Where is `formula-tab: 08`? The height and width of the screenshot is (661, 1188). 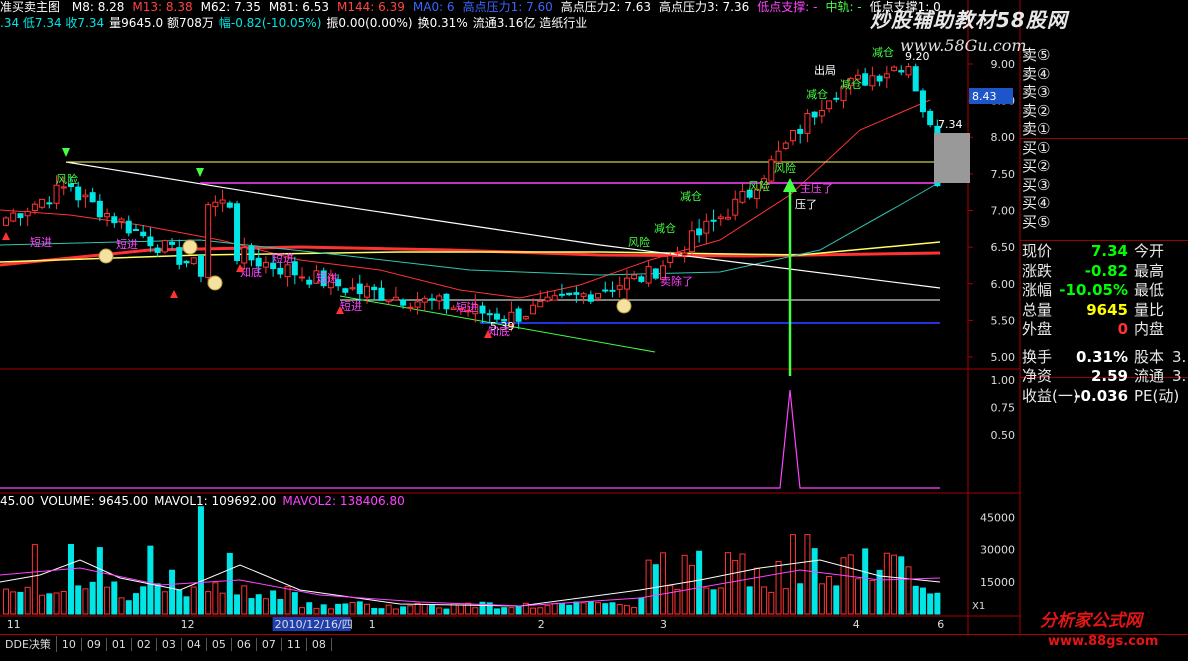
formula-tab: 08 is located at coordinates (319, 644).